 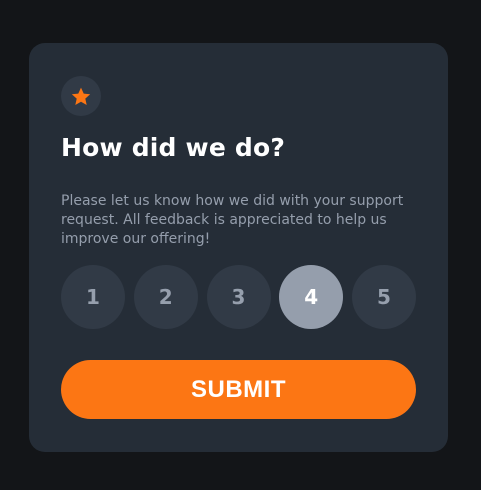 I want to click on submit-button: SUBMIT, so click(x=238, y=389).